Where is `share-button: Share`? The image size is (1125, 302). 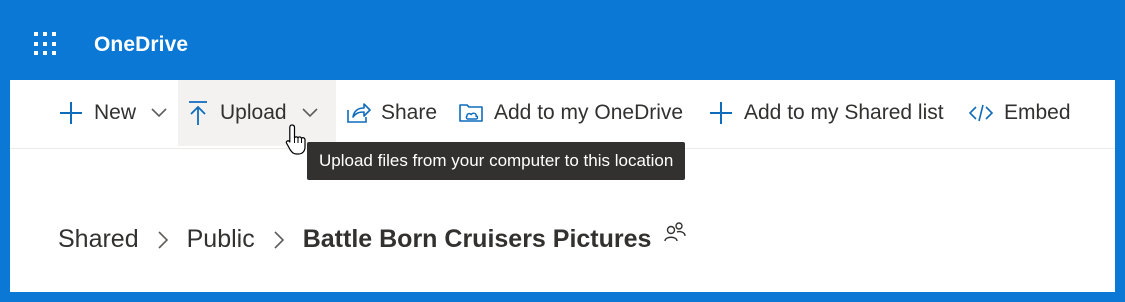 share-button: Share is located at coordinates (391, 113).